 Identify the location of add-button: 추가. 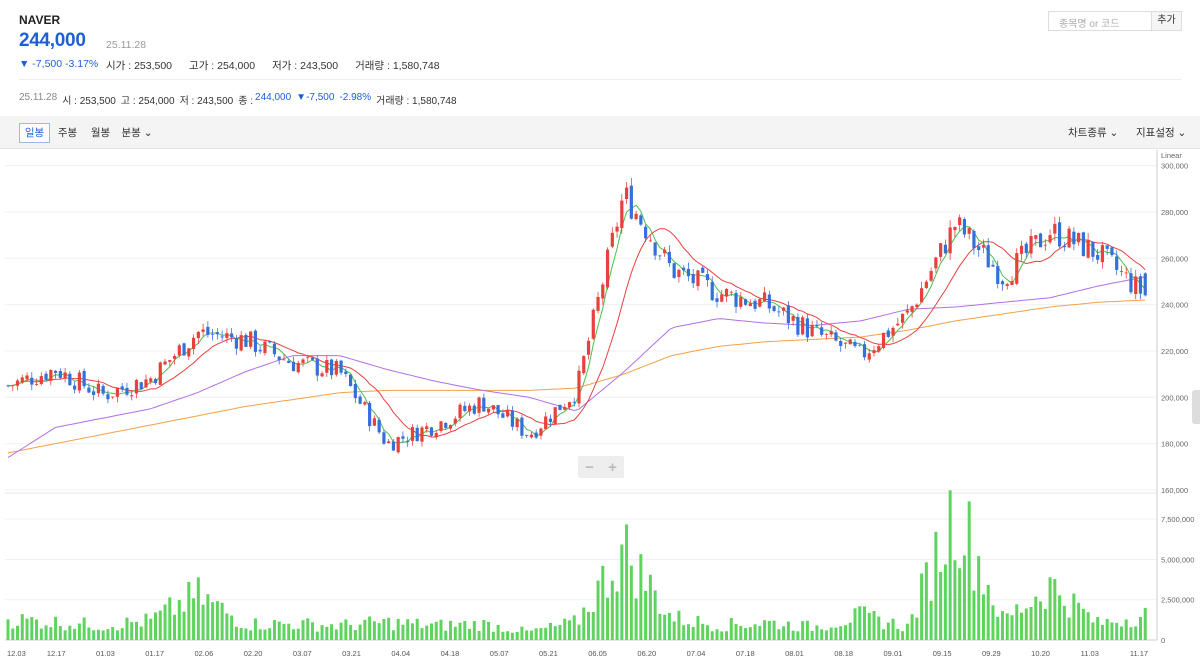
(1167, 21).